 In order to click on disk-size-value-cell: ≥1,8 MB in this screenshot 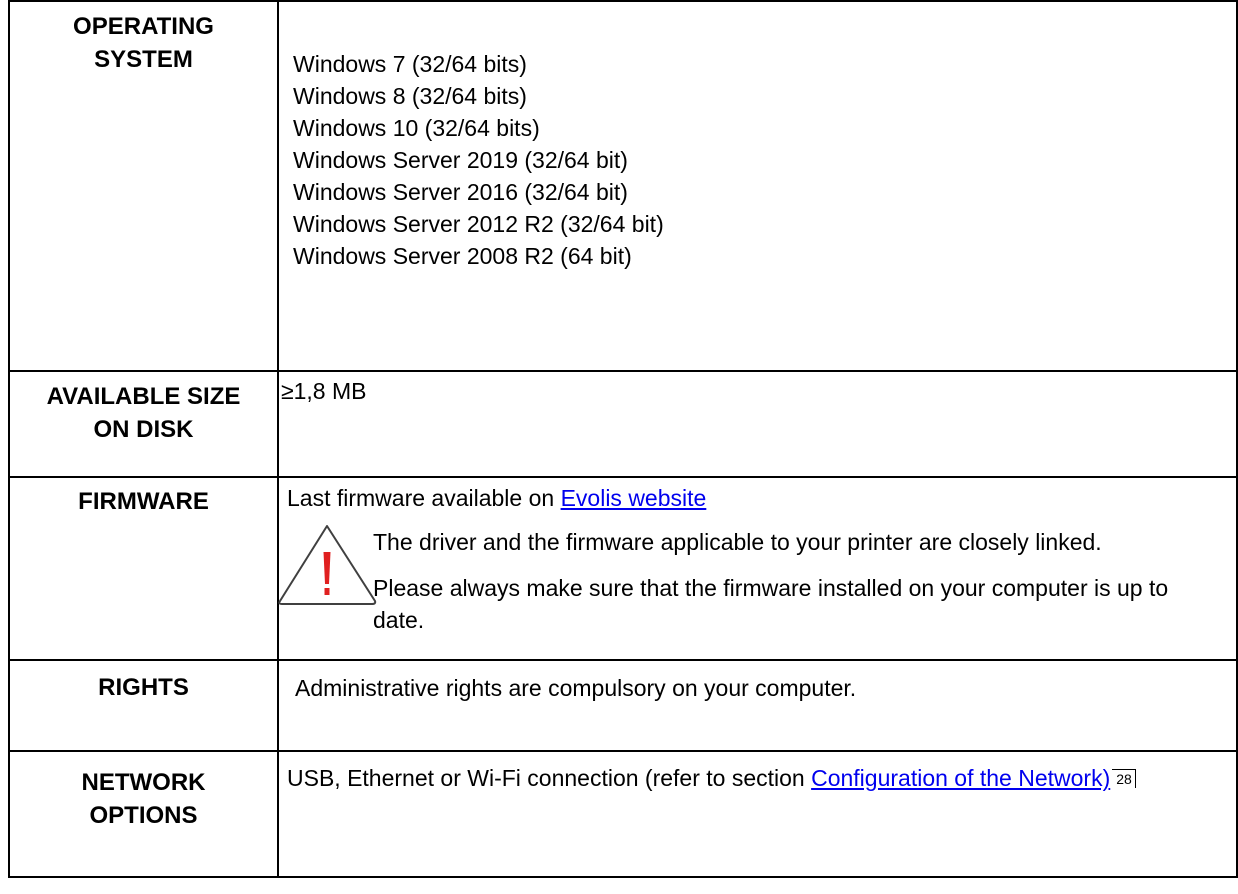, I will do `click(757, 424)`.